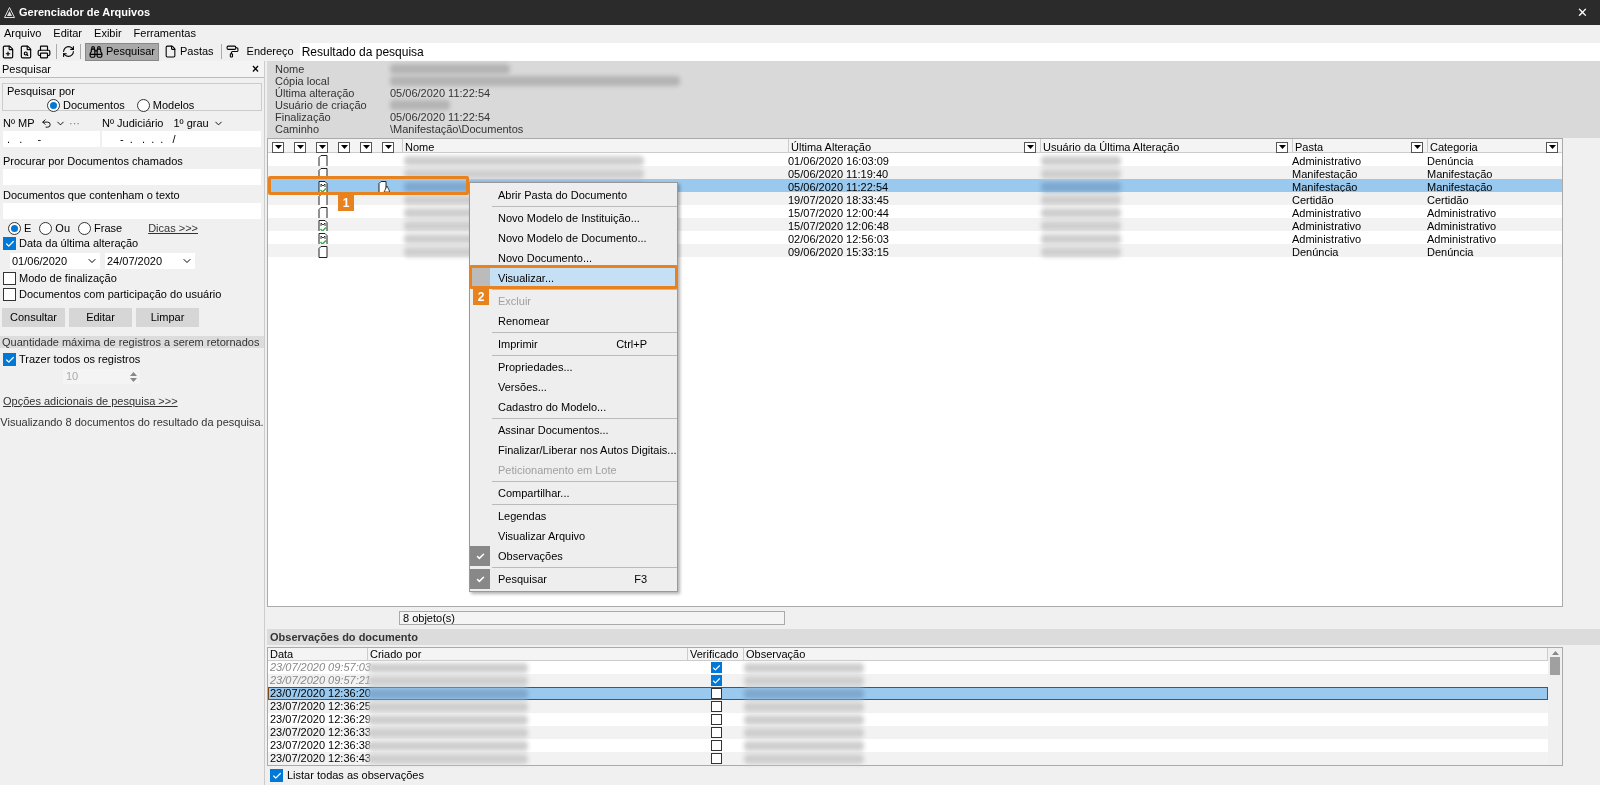 This screenshot has height=785, width=1600. Describe the element at coordinates (120, 295) in the screenshot. I see `checkbox-label: Documentos com participação do usuário` at that location.